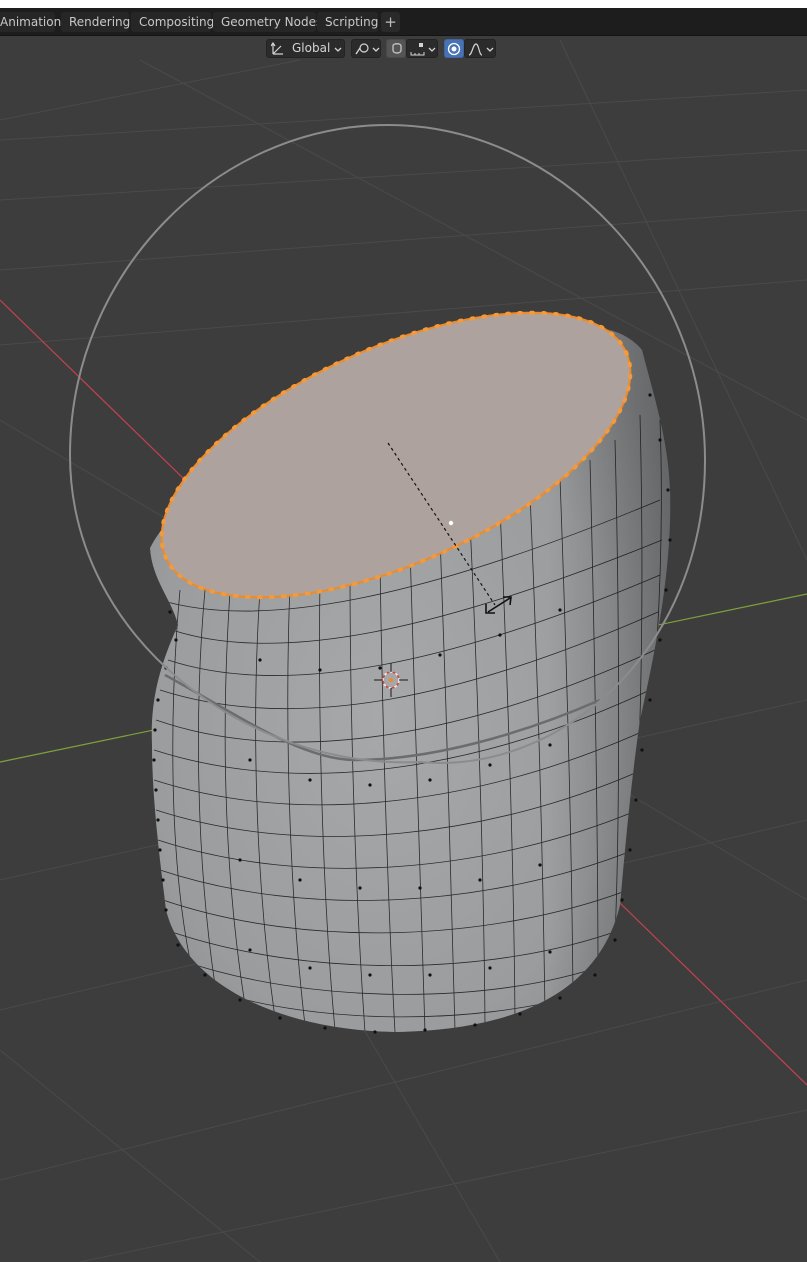  Describe the element at coordinates (311, 48) in the screenshot. I see `orientation-label: Global` at that location.